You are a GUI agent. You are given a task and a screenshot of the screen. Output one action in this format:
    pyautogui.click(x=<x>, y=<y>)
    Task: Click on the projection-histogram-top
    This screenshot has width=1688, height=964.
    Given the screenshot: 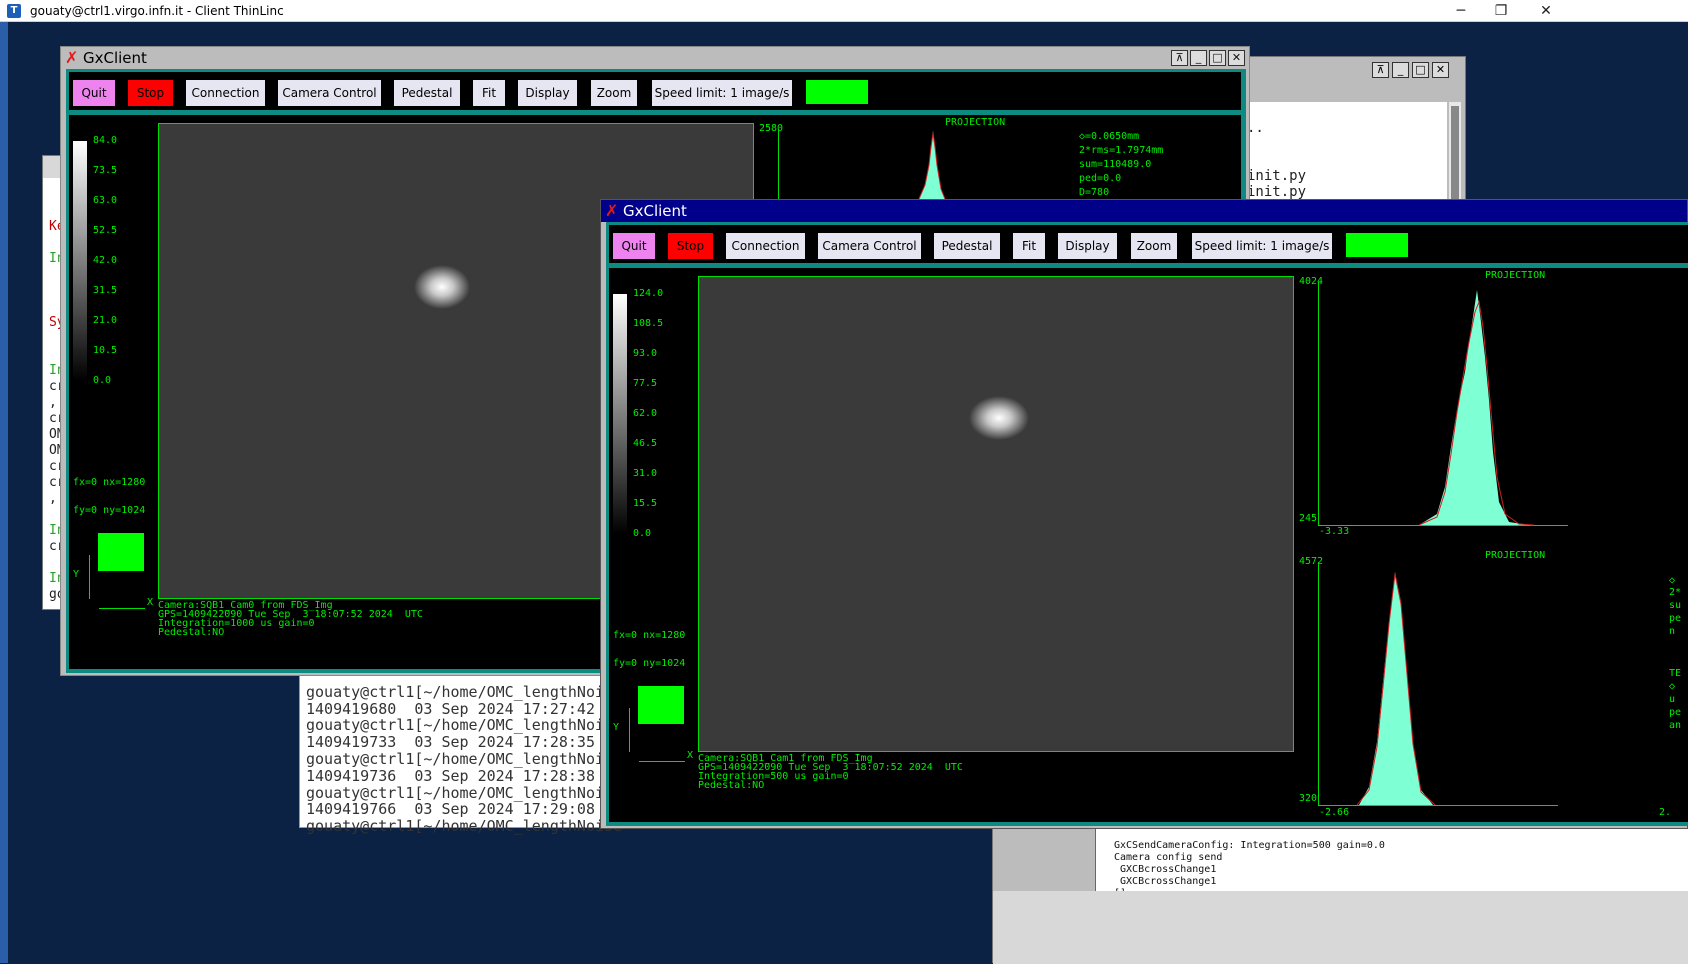 What is the action you would take?
    pyautogui.click(x=1476, y=408)
    